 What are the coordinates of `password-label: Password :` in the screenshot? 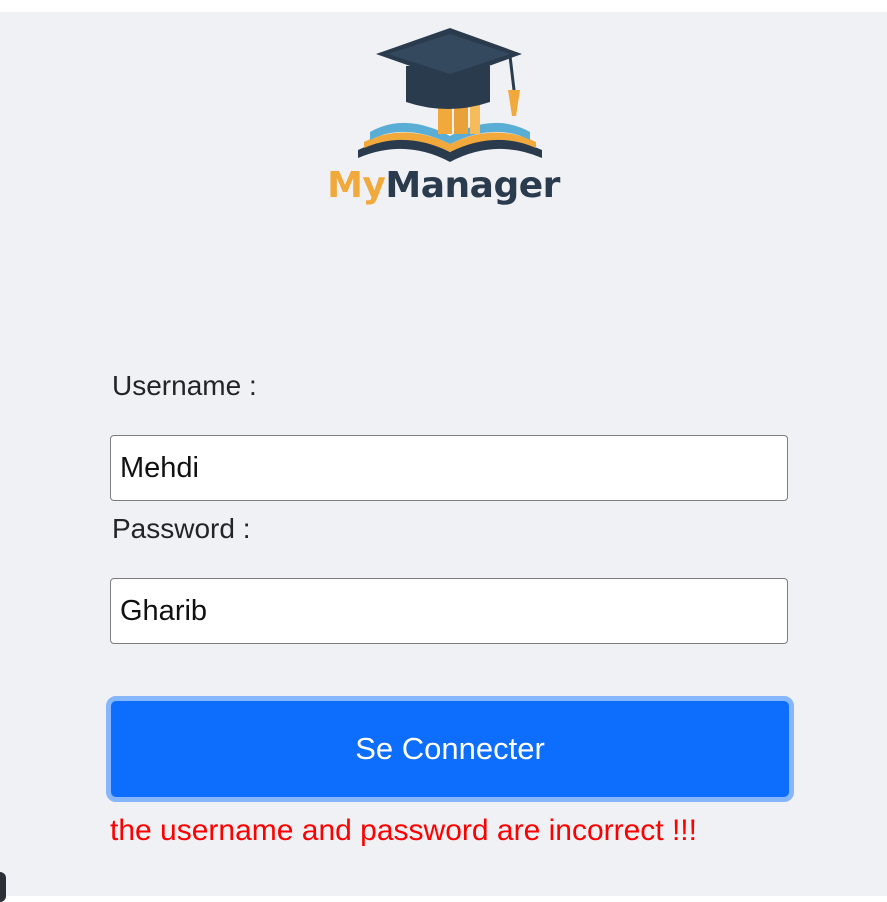 It's located at (181, 528).